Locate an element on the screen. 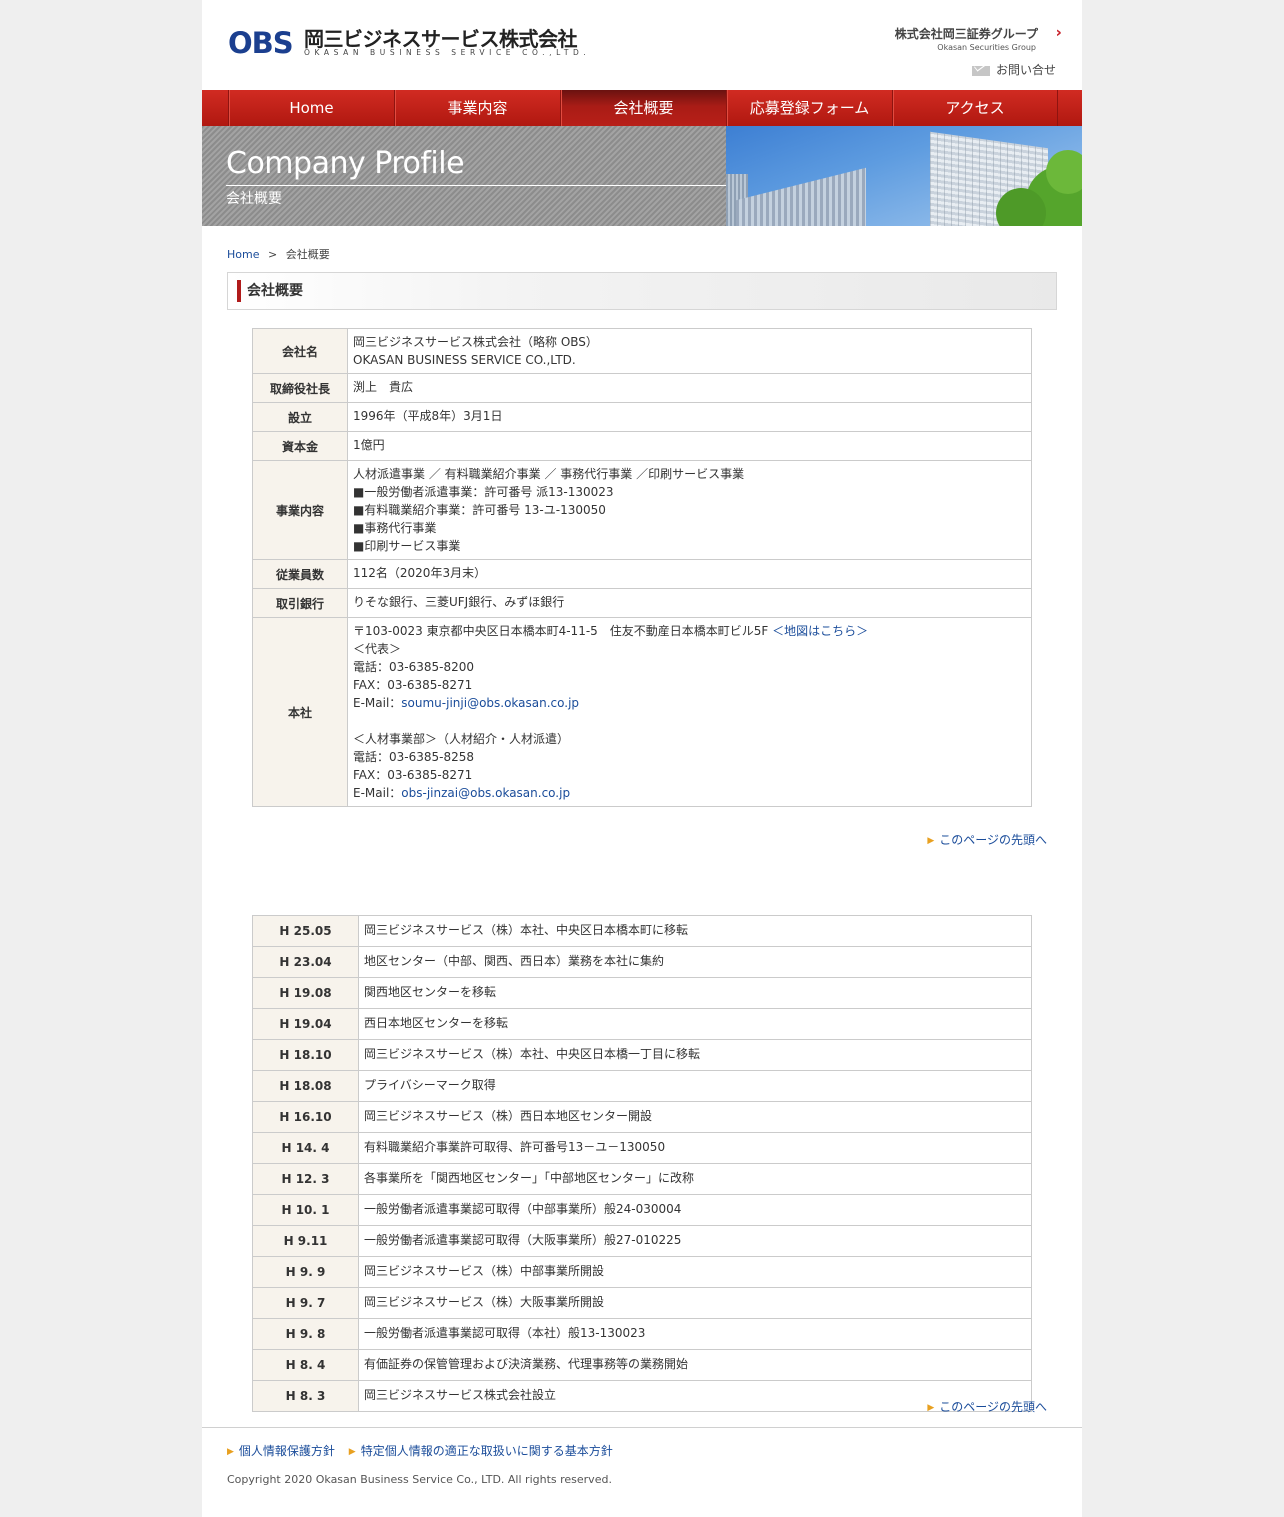 This screenshot has height=1517, width=1284. banner-building-photo is located at coordinates (904, 176).